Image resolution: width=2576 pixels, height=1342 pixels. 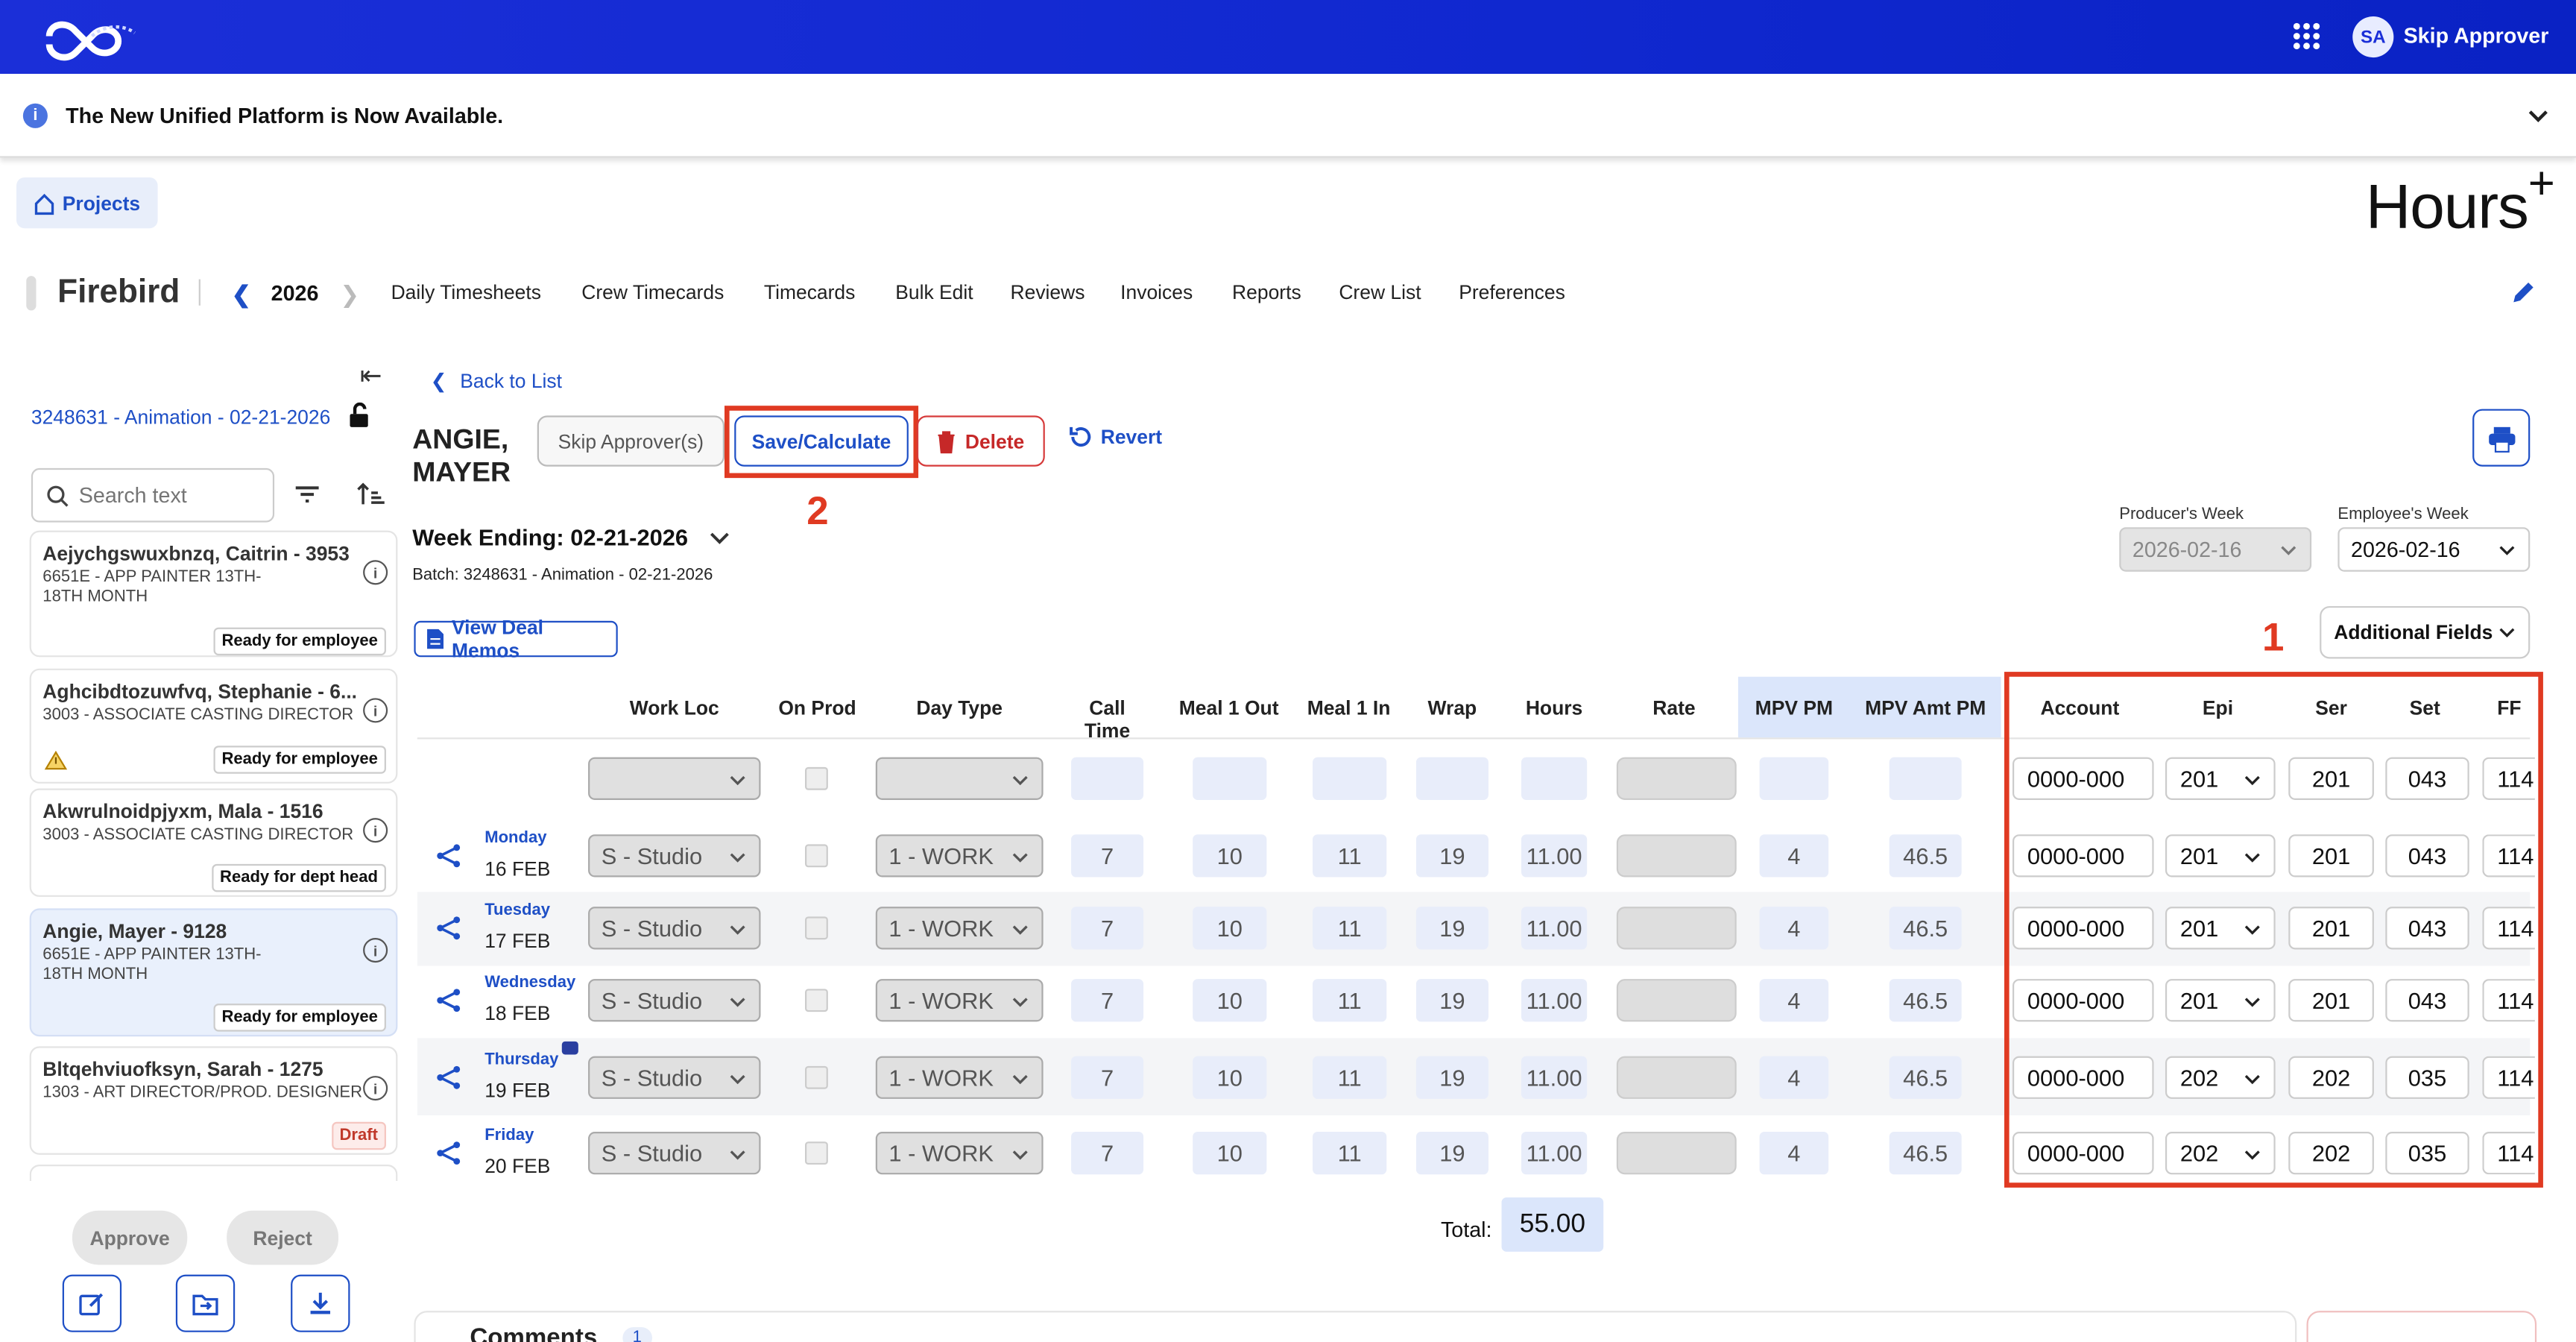 What do you see at coordinates (1512, 292) in the screenshot?
I see `nav-preferences: Preferences` at bounding box center [1512, 292].